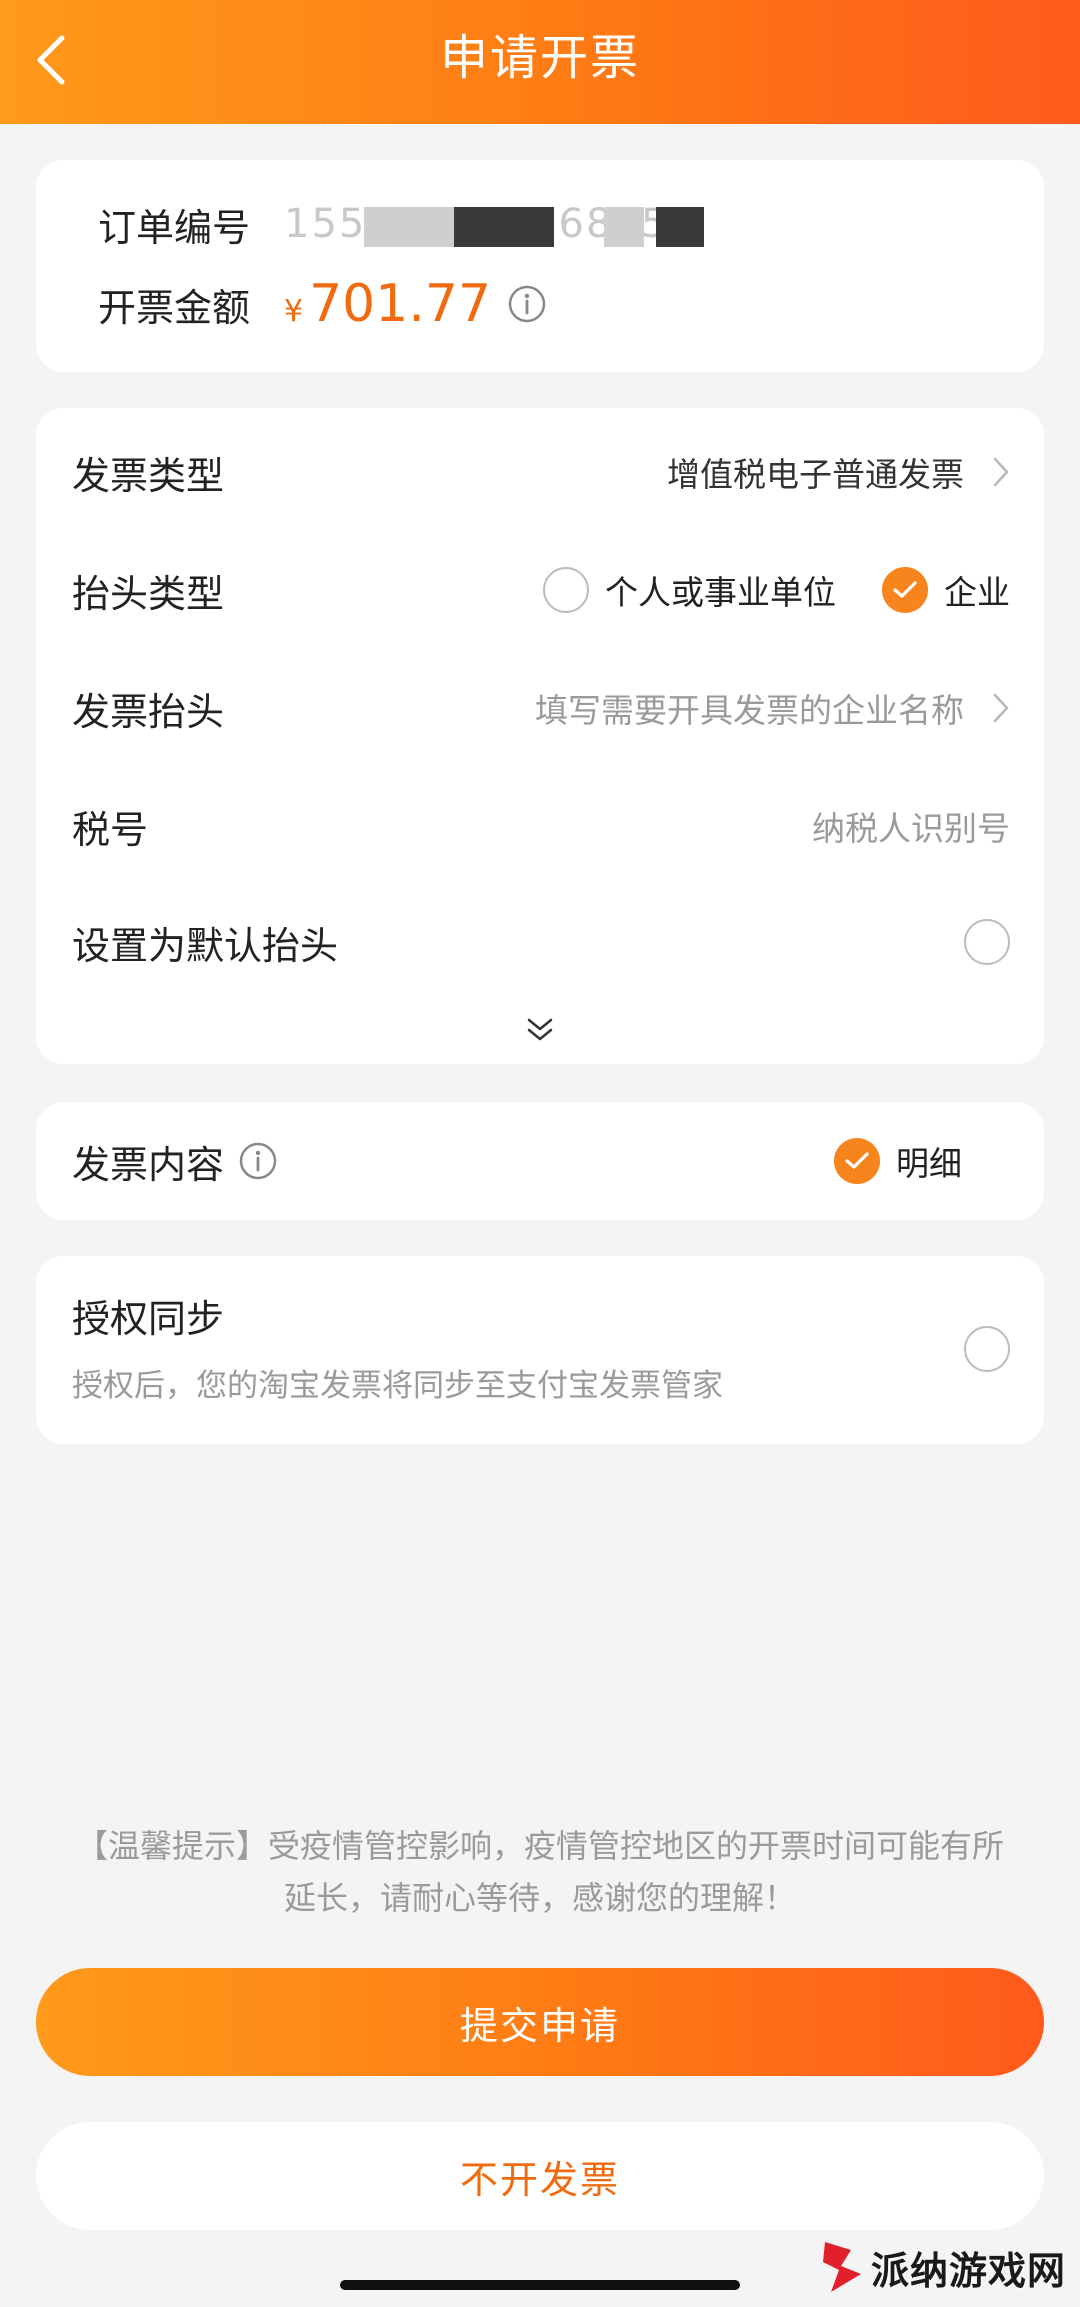 This screenshot has height=2307, width=1080. Describe the element at coordinates (841, 2267) in the screenshot. I see `watermark-logo-icon` at that location.